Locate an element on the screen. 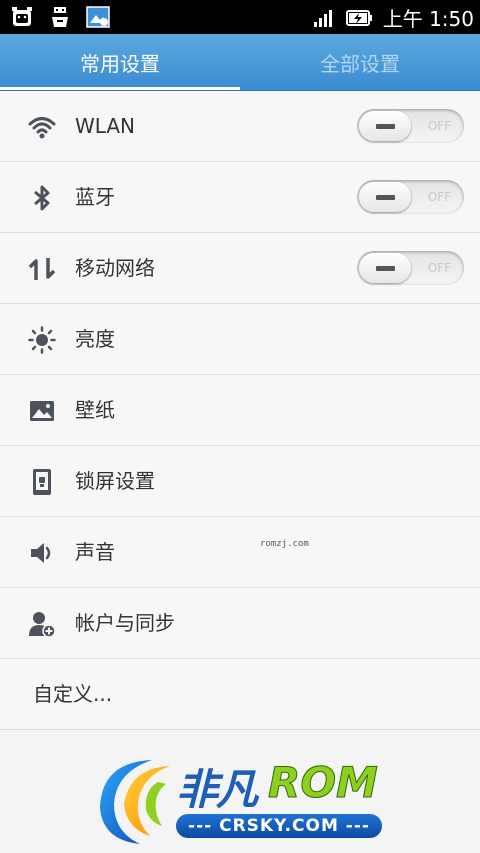 Image resolution: width=480 pixels, height=853 pixels. bluetooth-toggle: OFF is located at coordinates (410, 197).